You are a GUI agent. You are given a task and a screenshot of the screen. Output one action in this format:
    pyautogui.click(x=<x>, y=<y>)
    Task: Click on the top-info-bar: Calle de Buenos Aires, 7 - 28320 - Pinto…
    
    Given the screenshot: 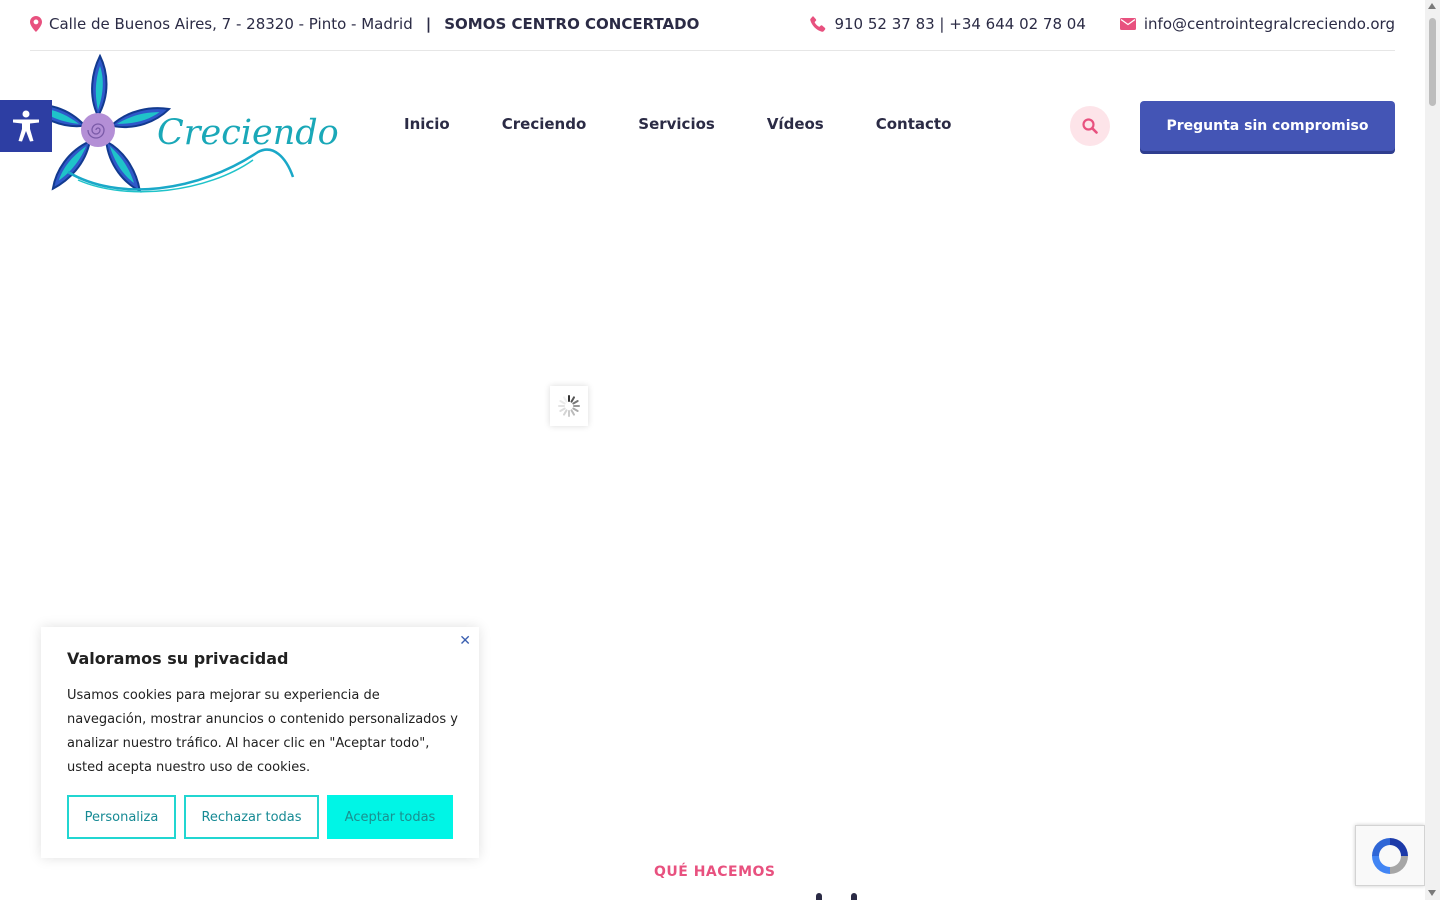 What is the action you would take?
    pyautogui.click(x=712, y=25)
    